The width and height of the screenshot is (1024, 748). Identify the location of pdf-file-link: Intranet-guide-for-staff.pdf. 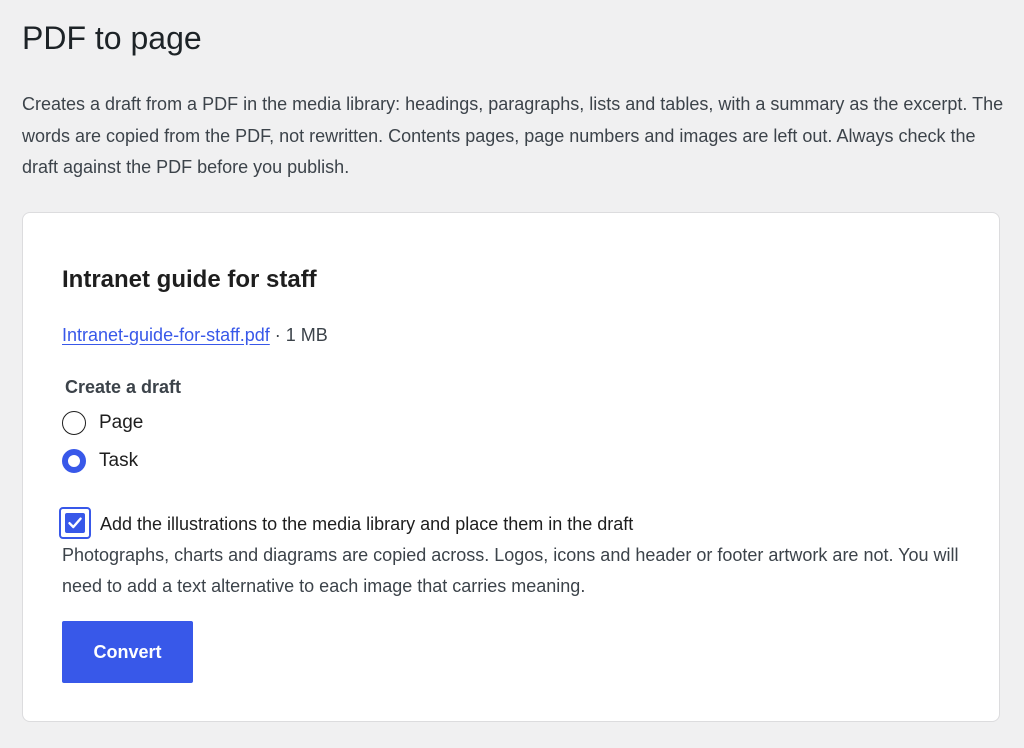
(166, 335).